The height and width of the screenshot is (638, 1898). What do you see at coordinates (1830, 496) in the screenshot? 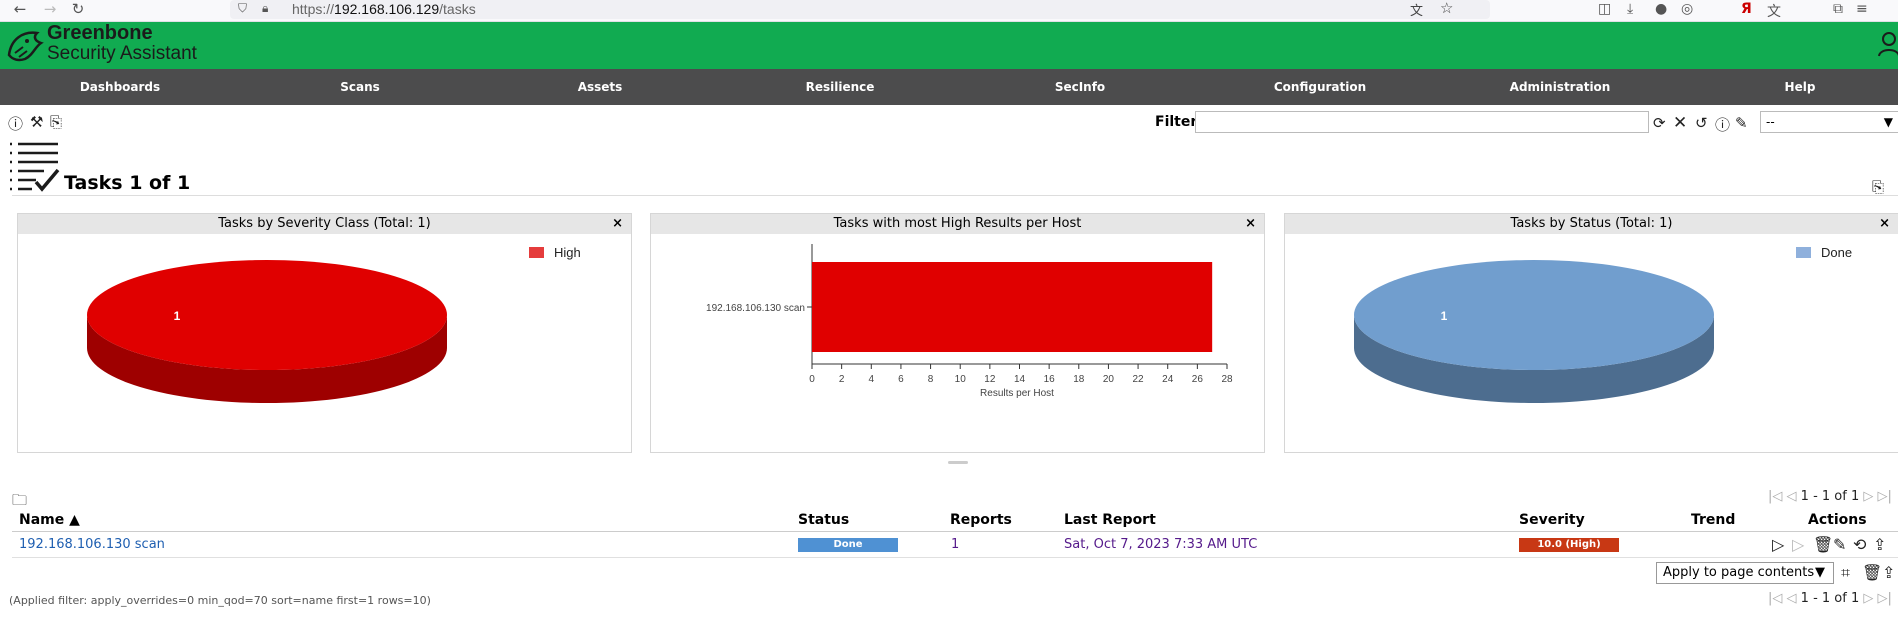
I see `pager-top: |◁ ◁ 1 - 1 of 1 ▷ ▷|` at bounding box center [1830, 496].